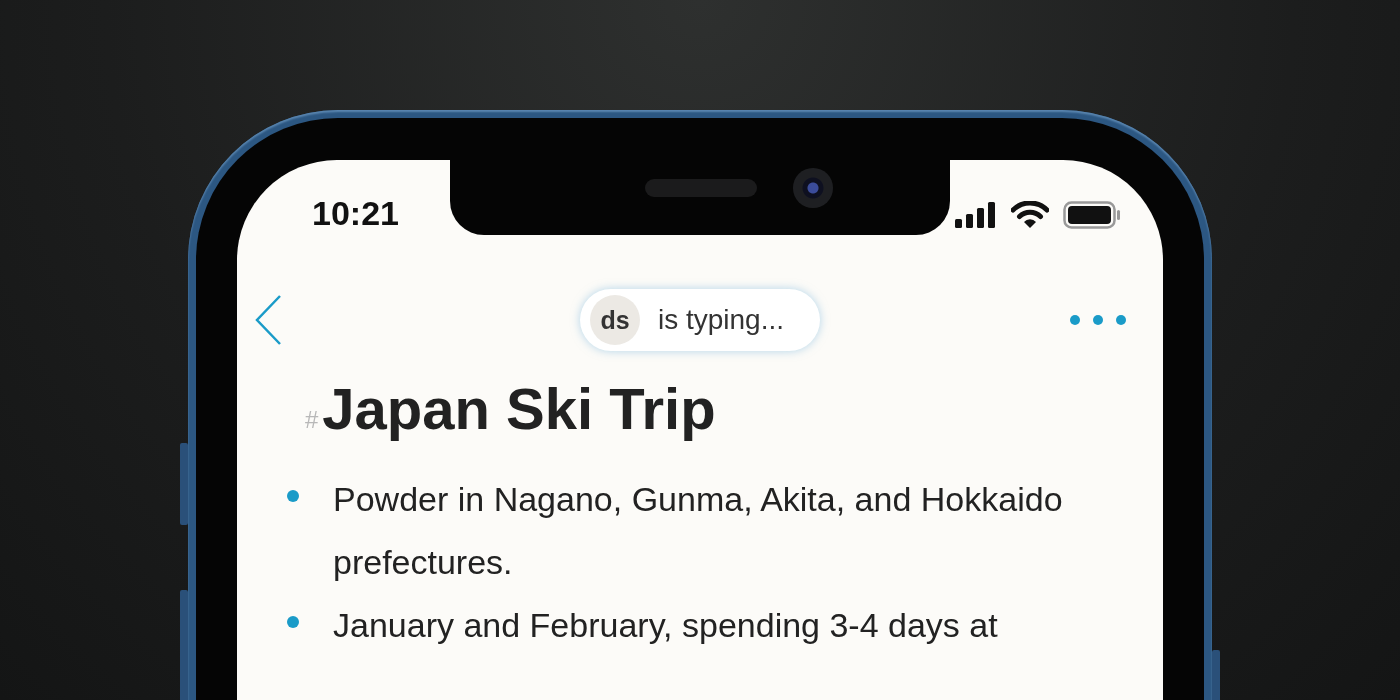  I want to click on more-icon, so click(1098, 320).